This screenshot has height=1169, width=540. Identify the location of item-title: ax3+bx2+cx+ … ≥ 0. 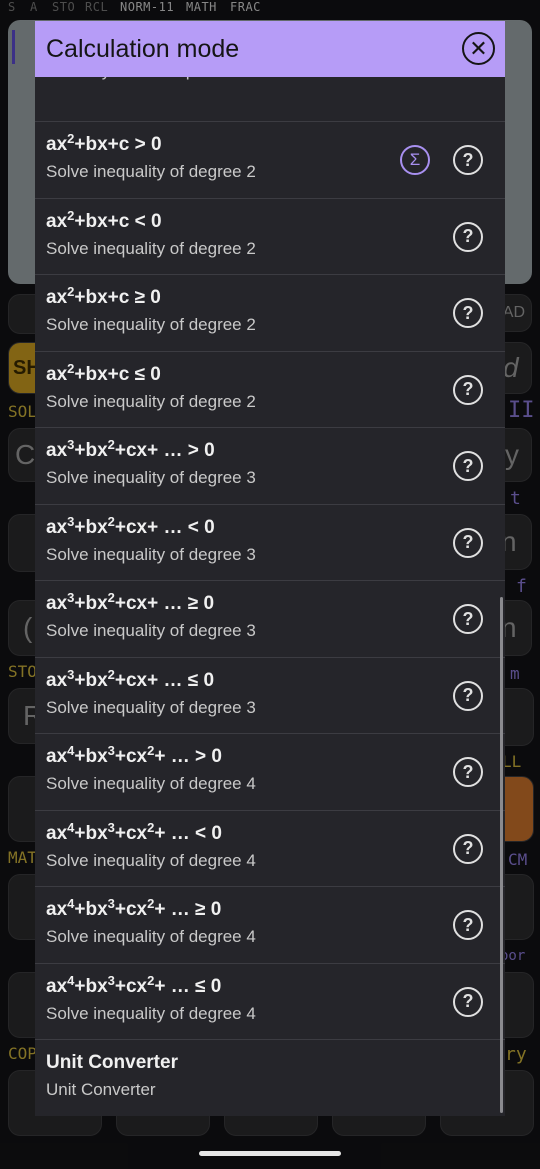
(130, 603).